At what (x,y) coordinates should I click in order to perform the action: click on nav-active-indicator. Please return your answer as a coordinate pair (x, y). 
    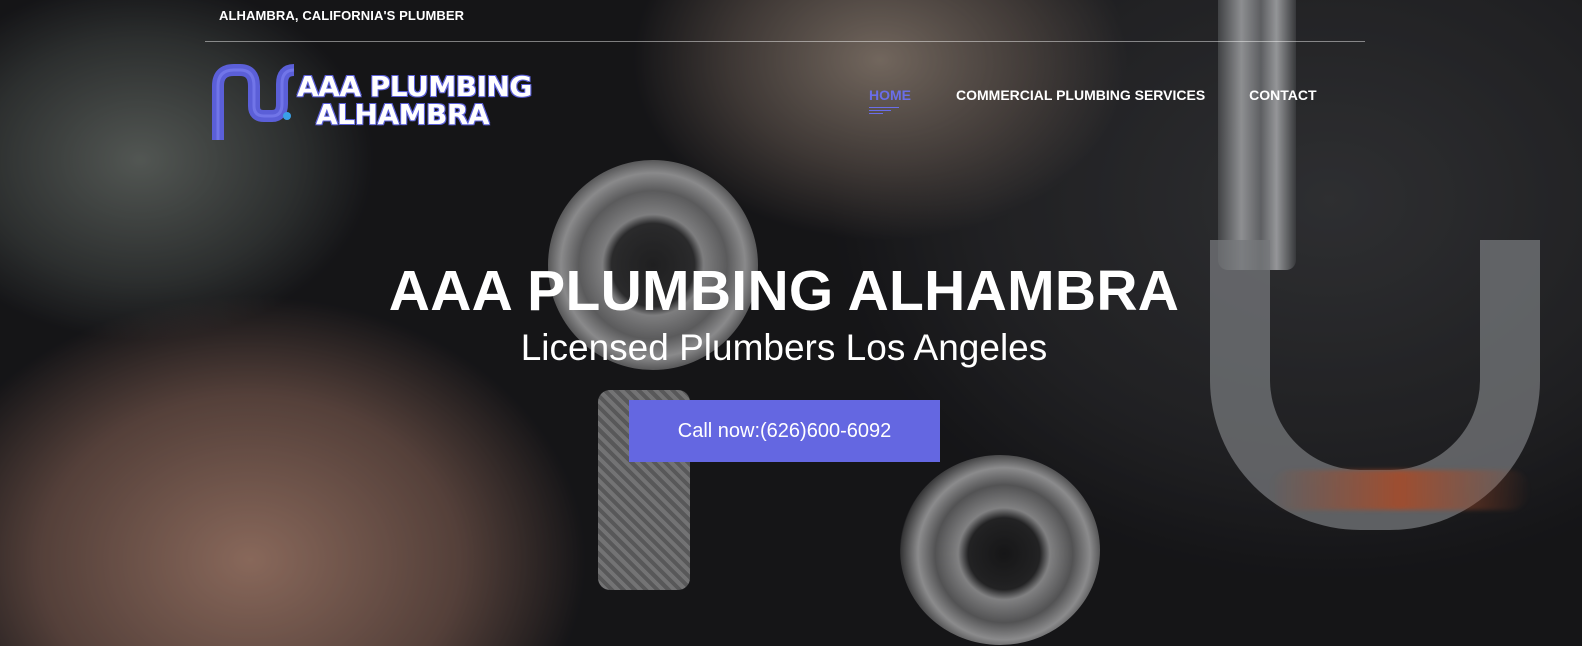
    Looking at the image, I should click on (884, 110).